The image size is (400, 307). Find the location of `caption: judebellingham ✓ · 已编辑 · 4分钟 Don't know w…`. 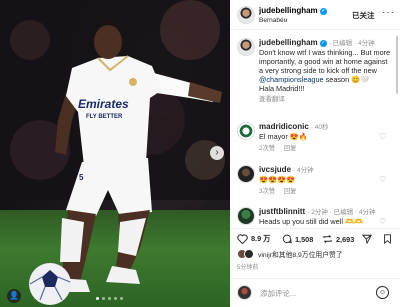

caption: judebellingham ✓ · 已编辑 · 4分钟 Don't know w… is located at coordinates (315, 80).